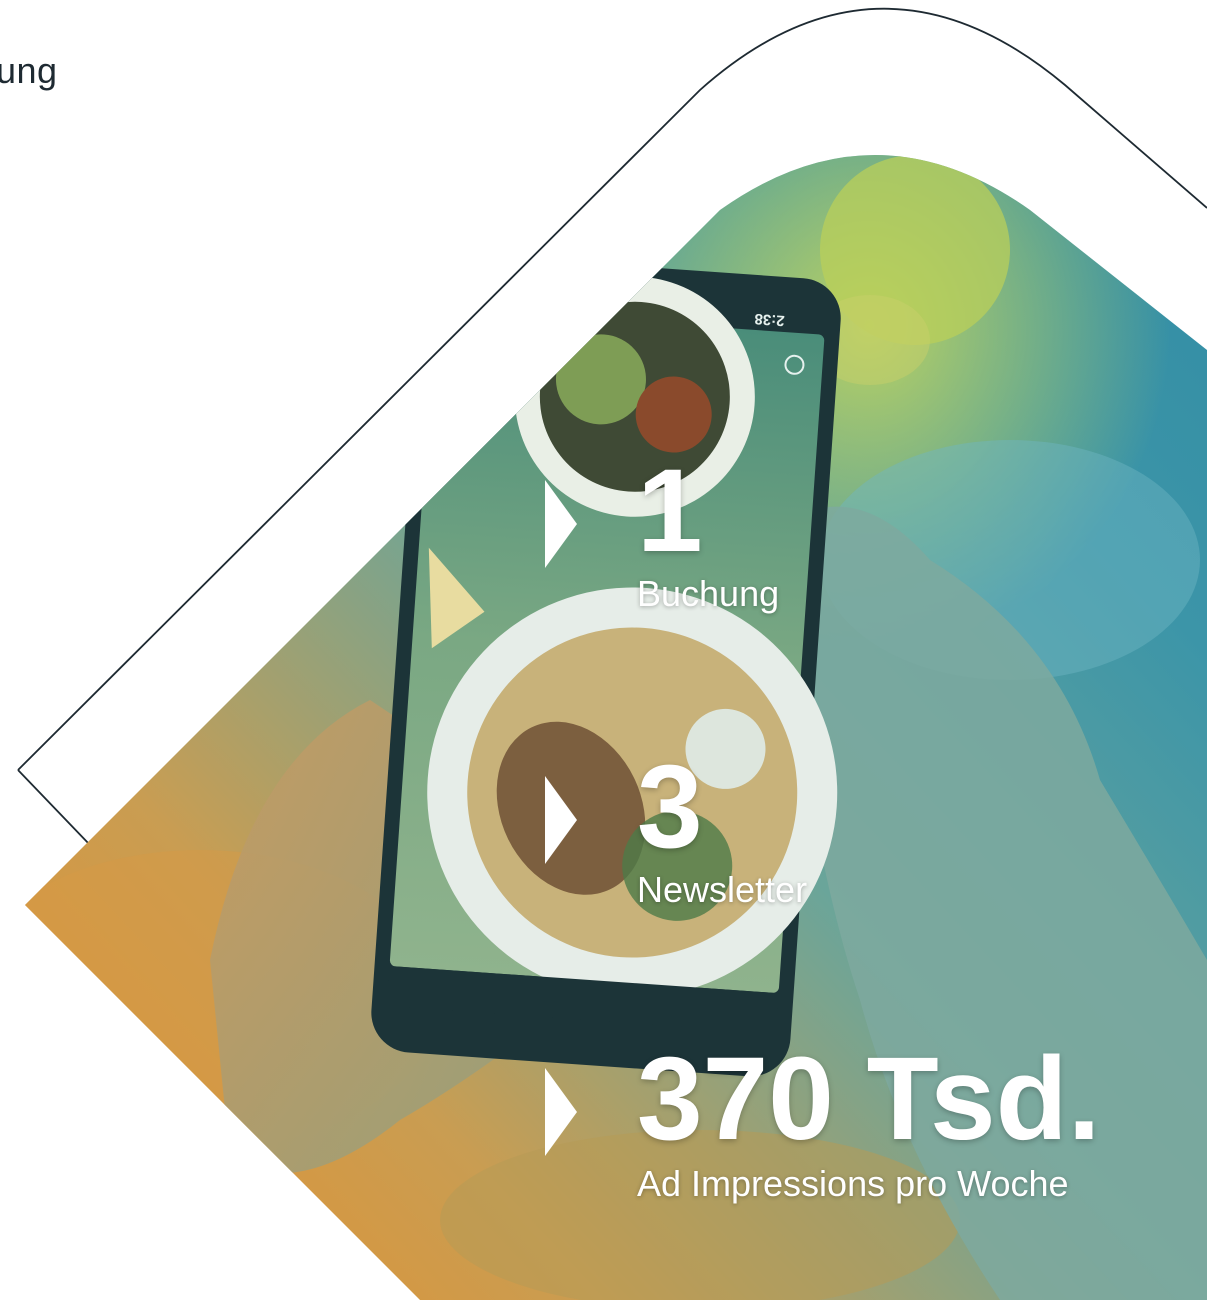  Describe the element at coordinates (769, 319) in the screenshot. I see `phone-status-time: 2:38` at that location.